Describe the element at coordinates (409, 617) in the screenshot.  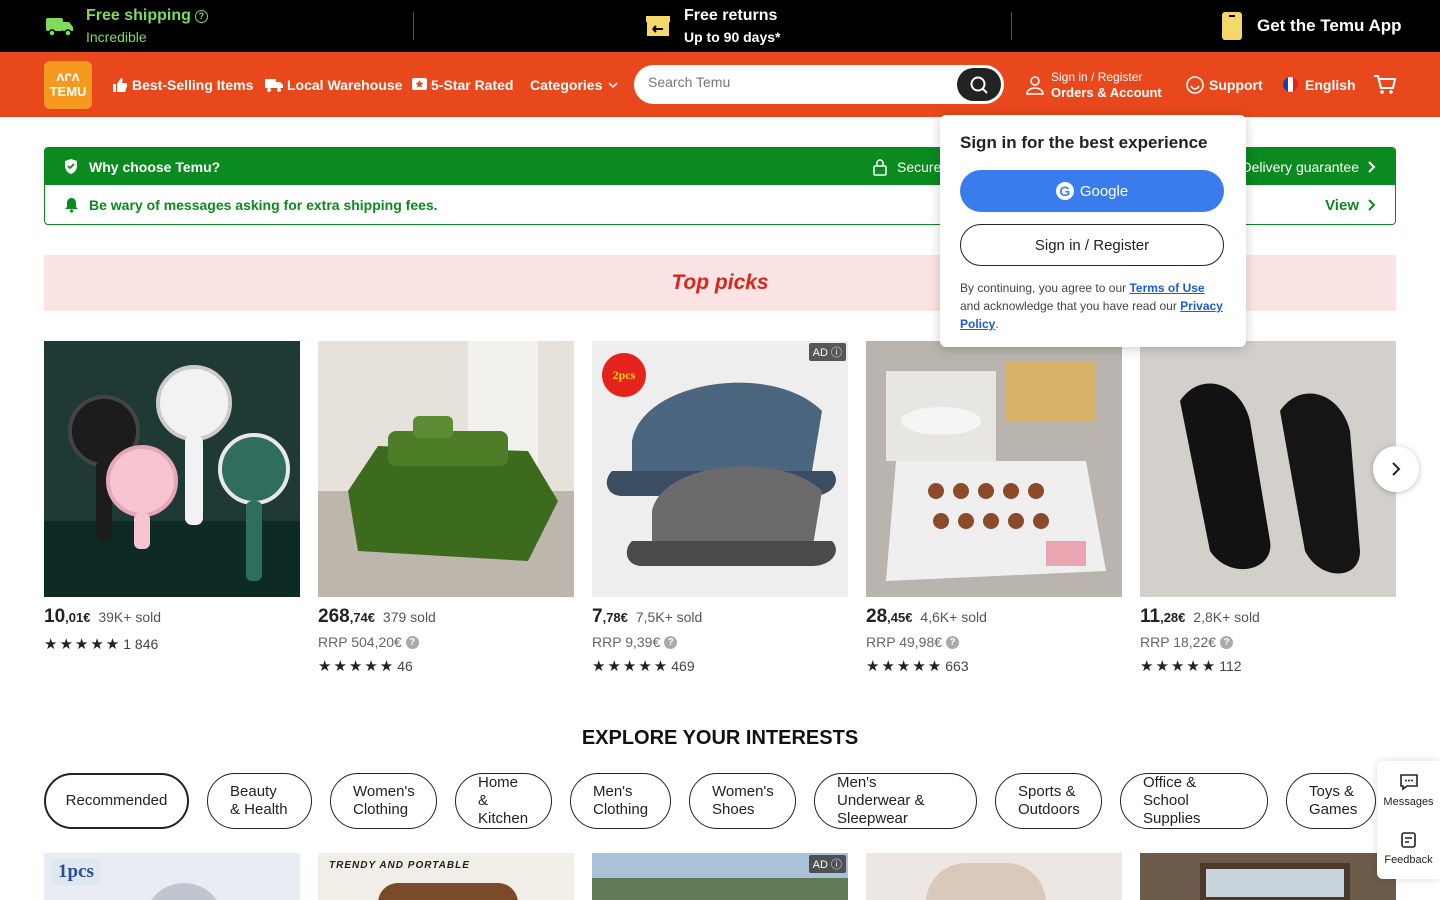
I see `sold-count: 379 sold` at that location.